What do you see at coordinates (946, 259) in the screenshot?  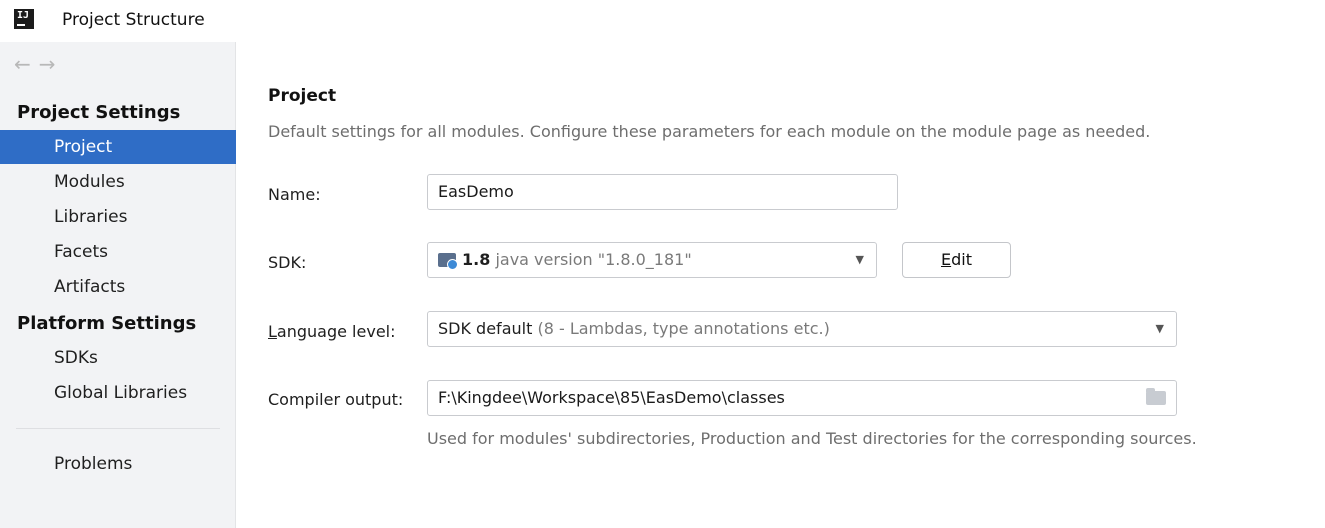 I see `edit-mnemonic: E` at bounding box center [946, 259].